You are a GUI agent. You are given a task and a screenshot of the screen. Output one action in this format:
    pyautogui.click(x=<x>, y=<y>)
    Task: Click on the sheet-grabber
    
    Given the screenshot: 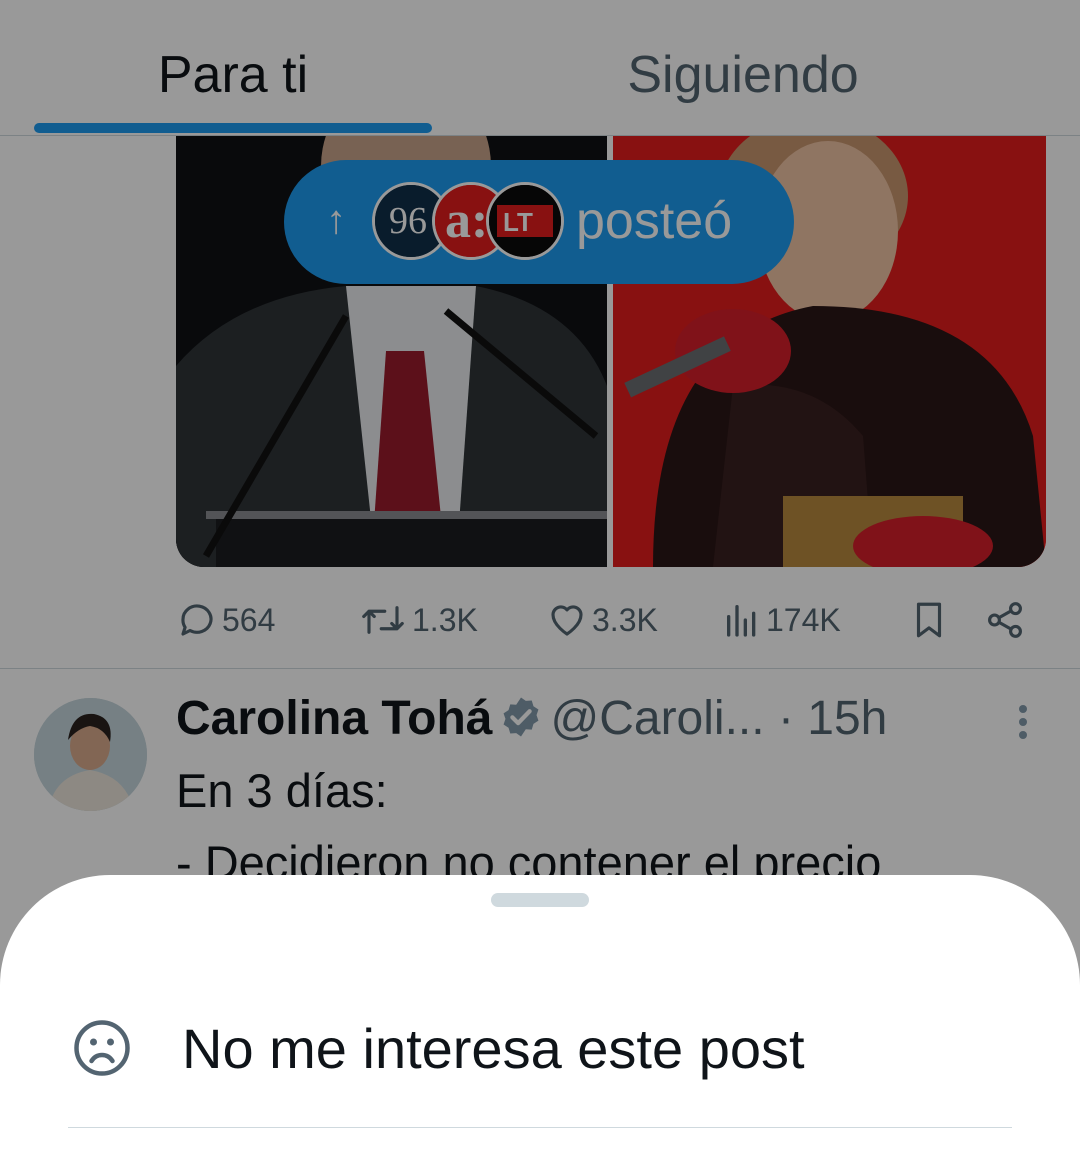 What is the action you would take?
    pyautogui.click(x=540, y=900)
    